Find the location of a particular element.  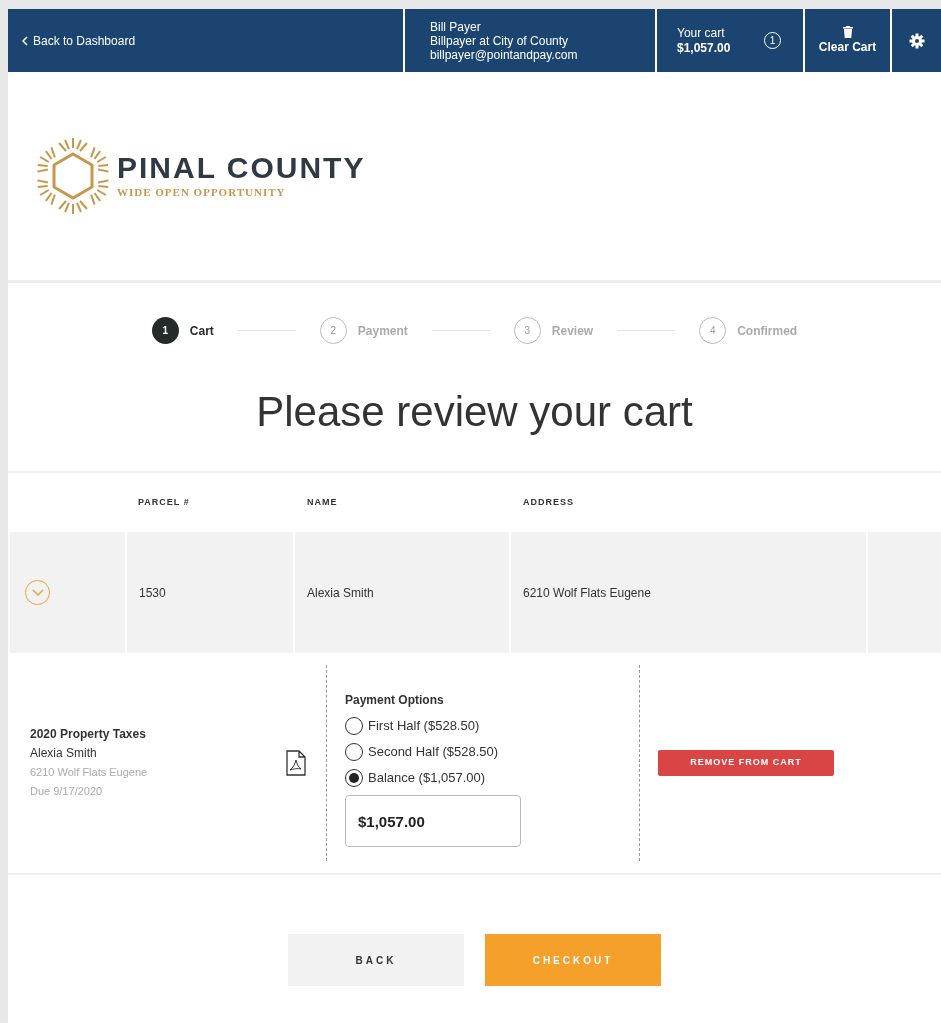

payment-options-label: Payment Options is located at coordinates (395, 700).